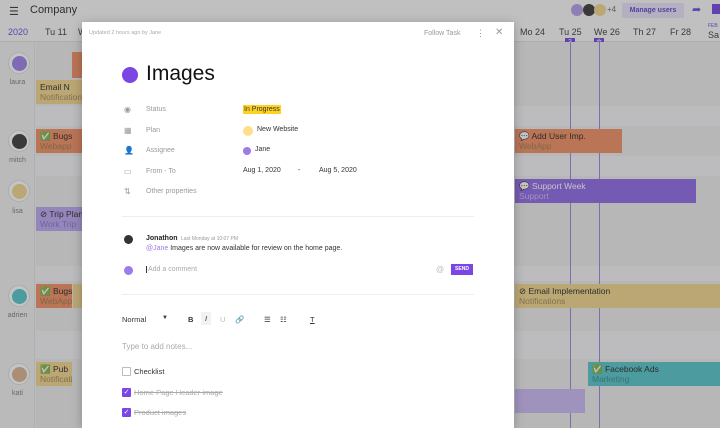  What do you see at coordinates (162, 238) in the screenshot?
I see `comment-author: Jonathon` at bounding box center [162, 238].